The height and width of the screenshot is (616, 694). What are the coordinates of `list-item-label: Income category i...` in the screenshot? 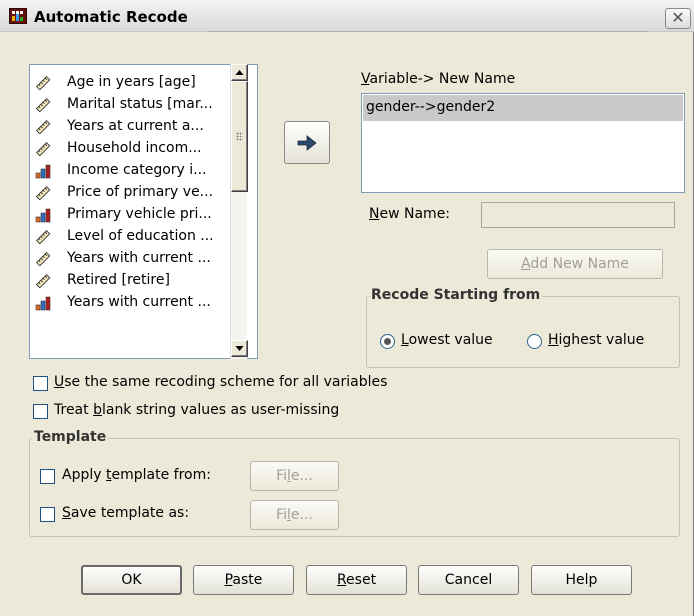 It's located at (137, 170).